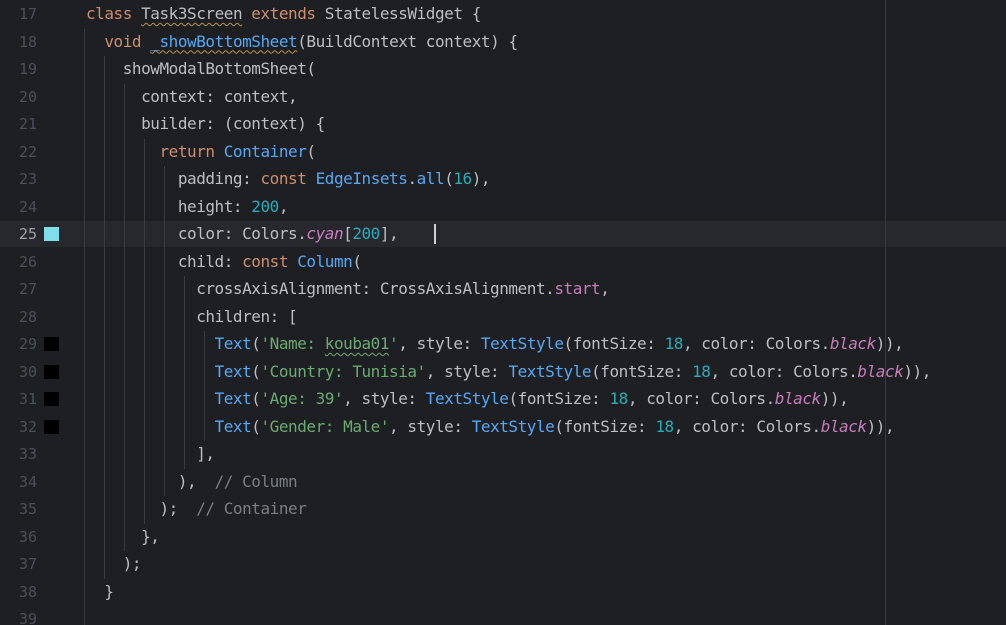  Describe the element at coordinates (357, 343) in the screenshot. I see `code-token: kouba01` at that location.